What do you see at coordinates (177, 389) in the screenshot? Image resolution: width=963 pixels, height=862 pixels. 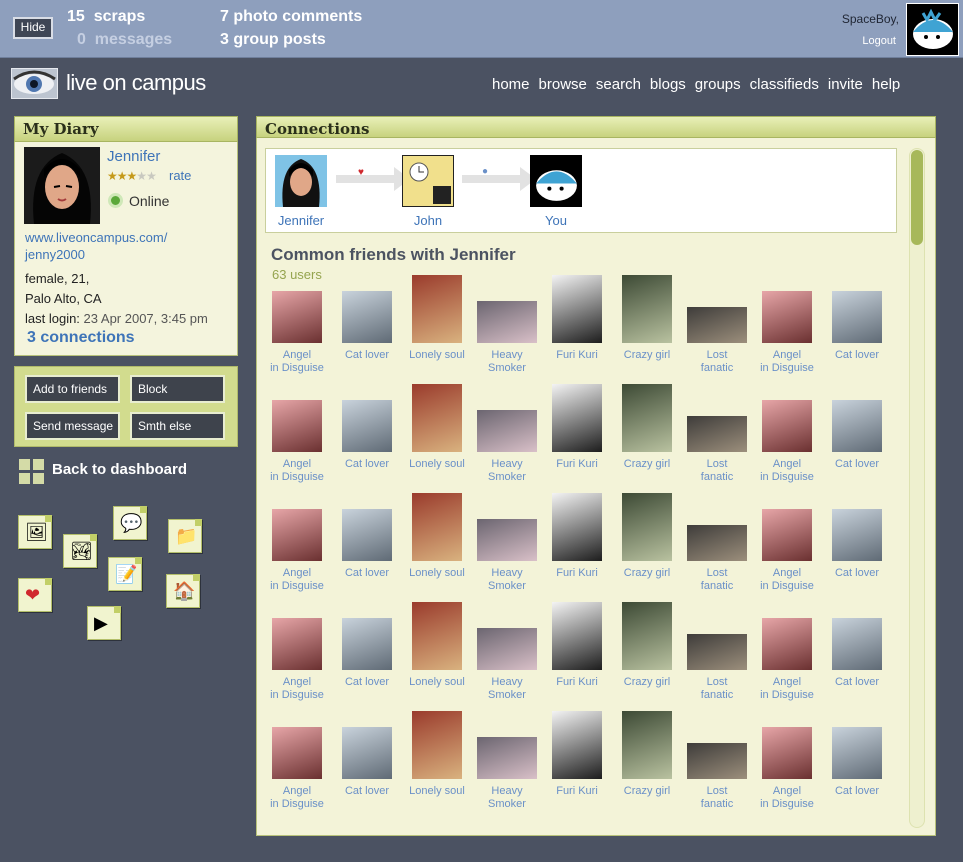 I see `block-button: Block` at bounding box center [177, 389].